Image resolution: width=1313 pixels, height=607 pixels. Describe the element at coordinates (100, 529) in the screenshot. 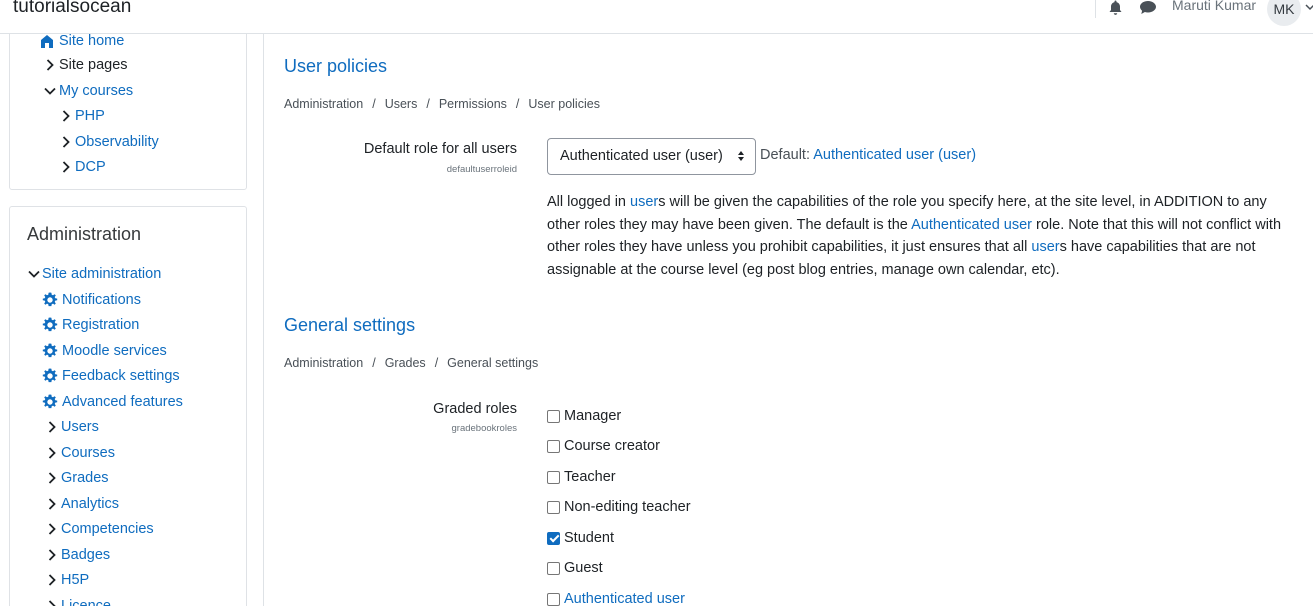

I see `admin-item-competencies: Competencies` at that location.